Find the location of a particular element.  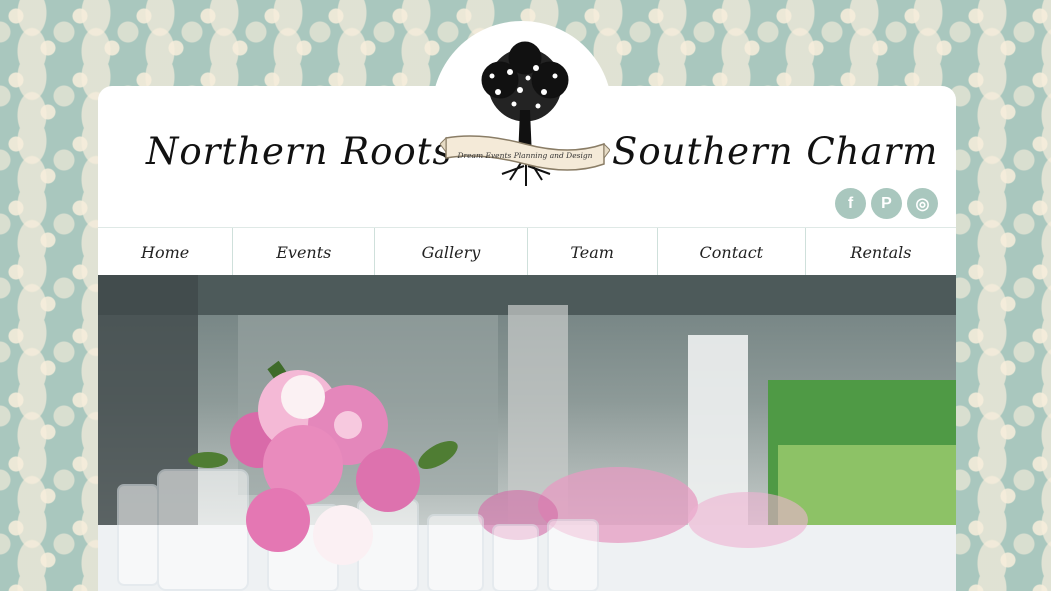

social-links: f P ◎ is located at coordinates (886, 203).